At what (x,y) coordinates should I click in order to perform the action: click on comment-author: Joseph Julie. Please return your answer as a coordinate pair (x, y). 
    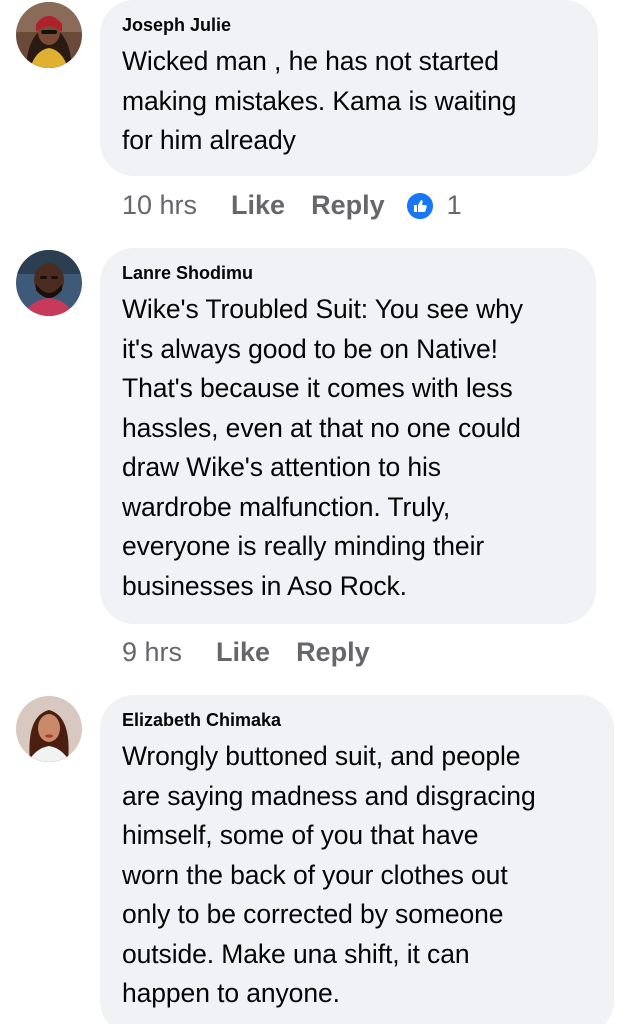
    Looking at the image, I should click on (349, 25).